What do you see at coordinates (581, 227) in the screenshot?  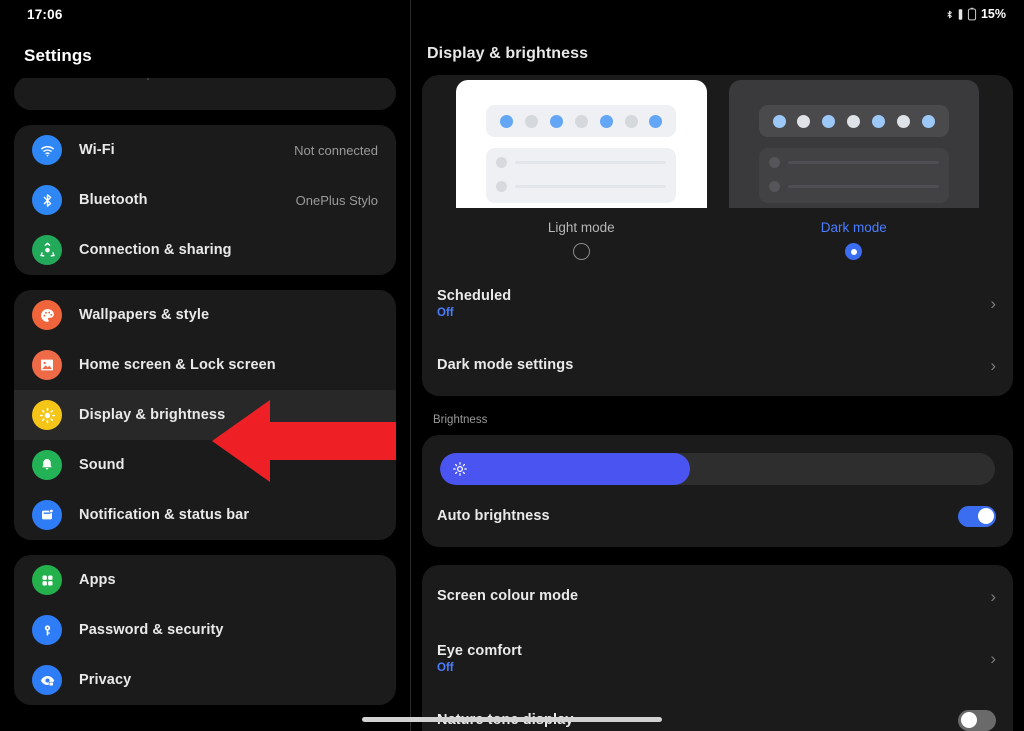 I see `light-mode-label: Light mode` at bounding box center [581, 227].